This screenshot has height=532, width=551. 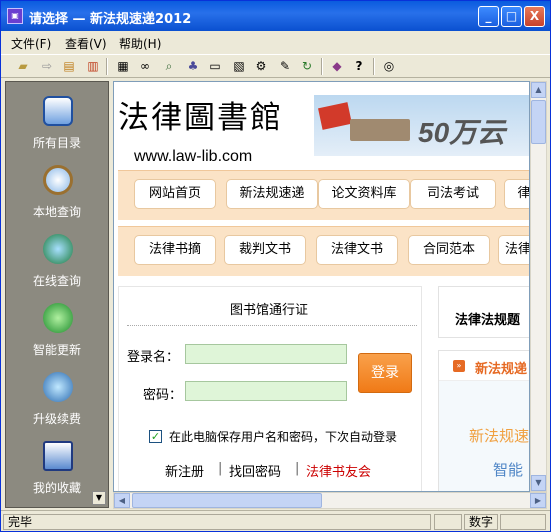 I want to click on close-button: X, so click(x=534, y=16).